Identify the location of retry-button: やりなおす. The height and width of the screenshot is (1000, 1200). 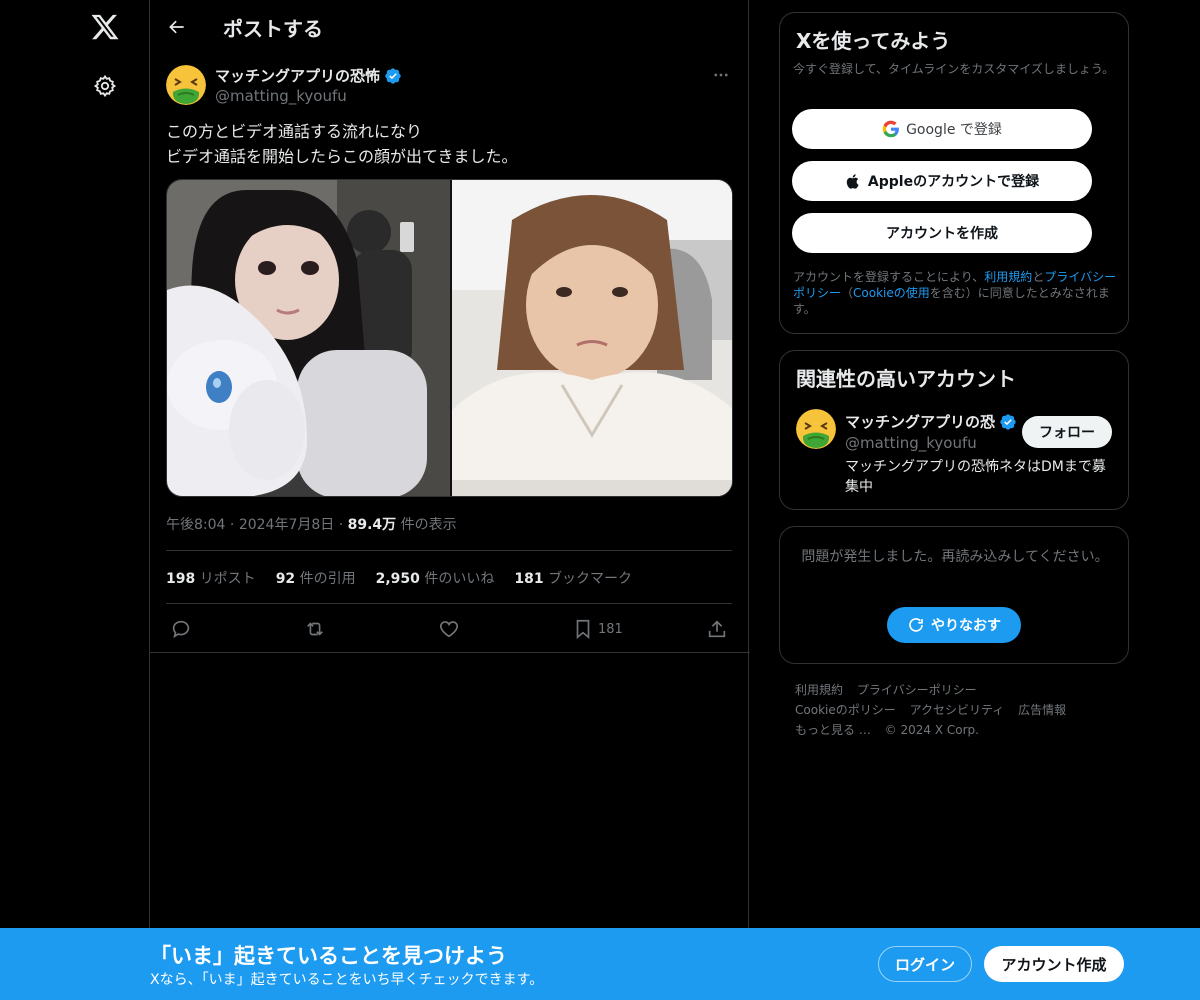
(954, 625).